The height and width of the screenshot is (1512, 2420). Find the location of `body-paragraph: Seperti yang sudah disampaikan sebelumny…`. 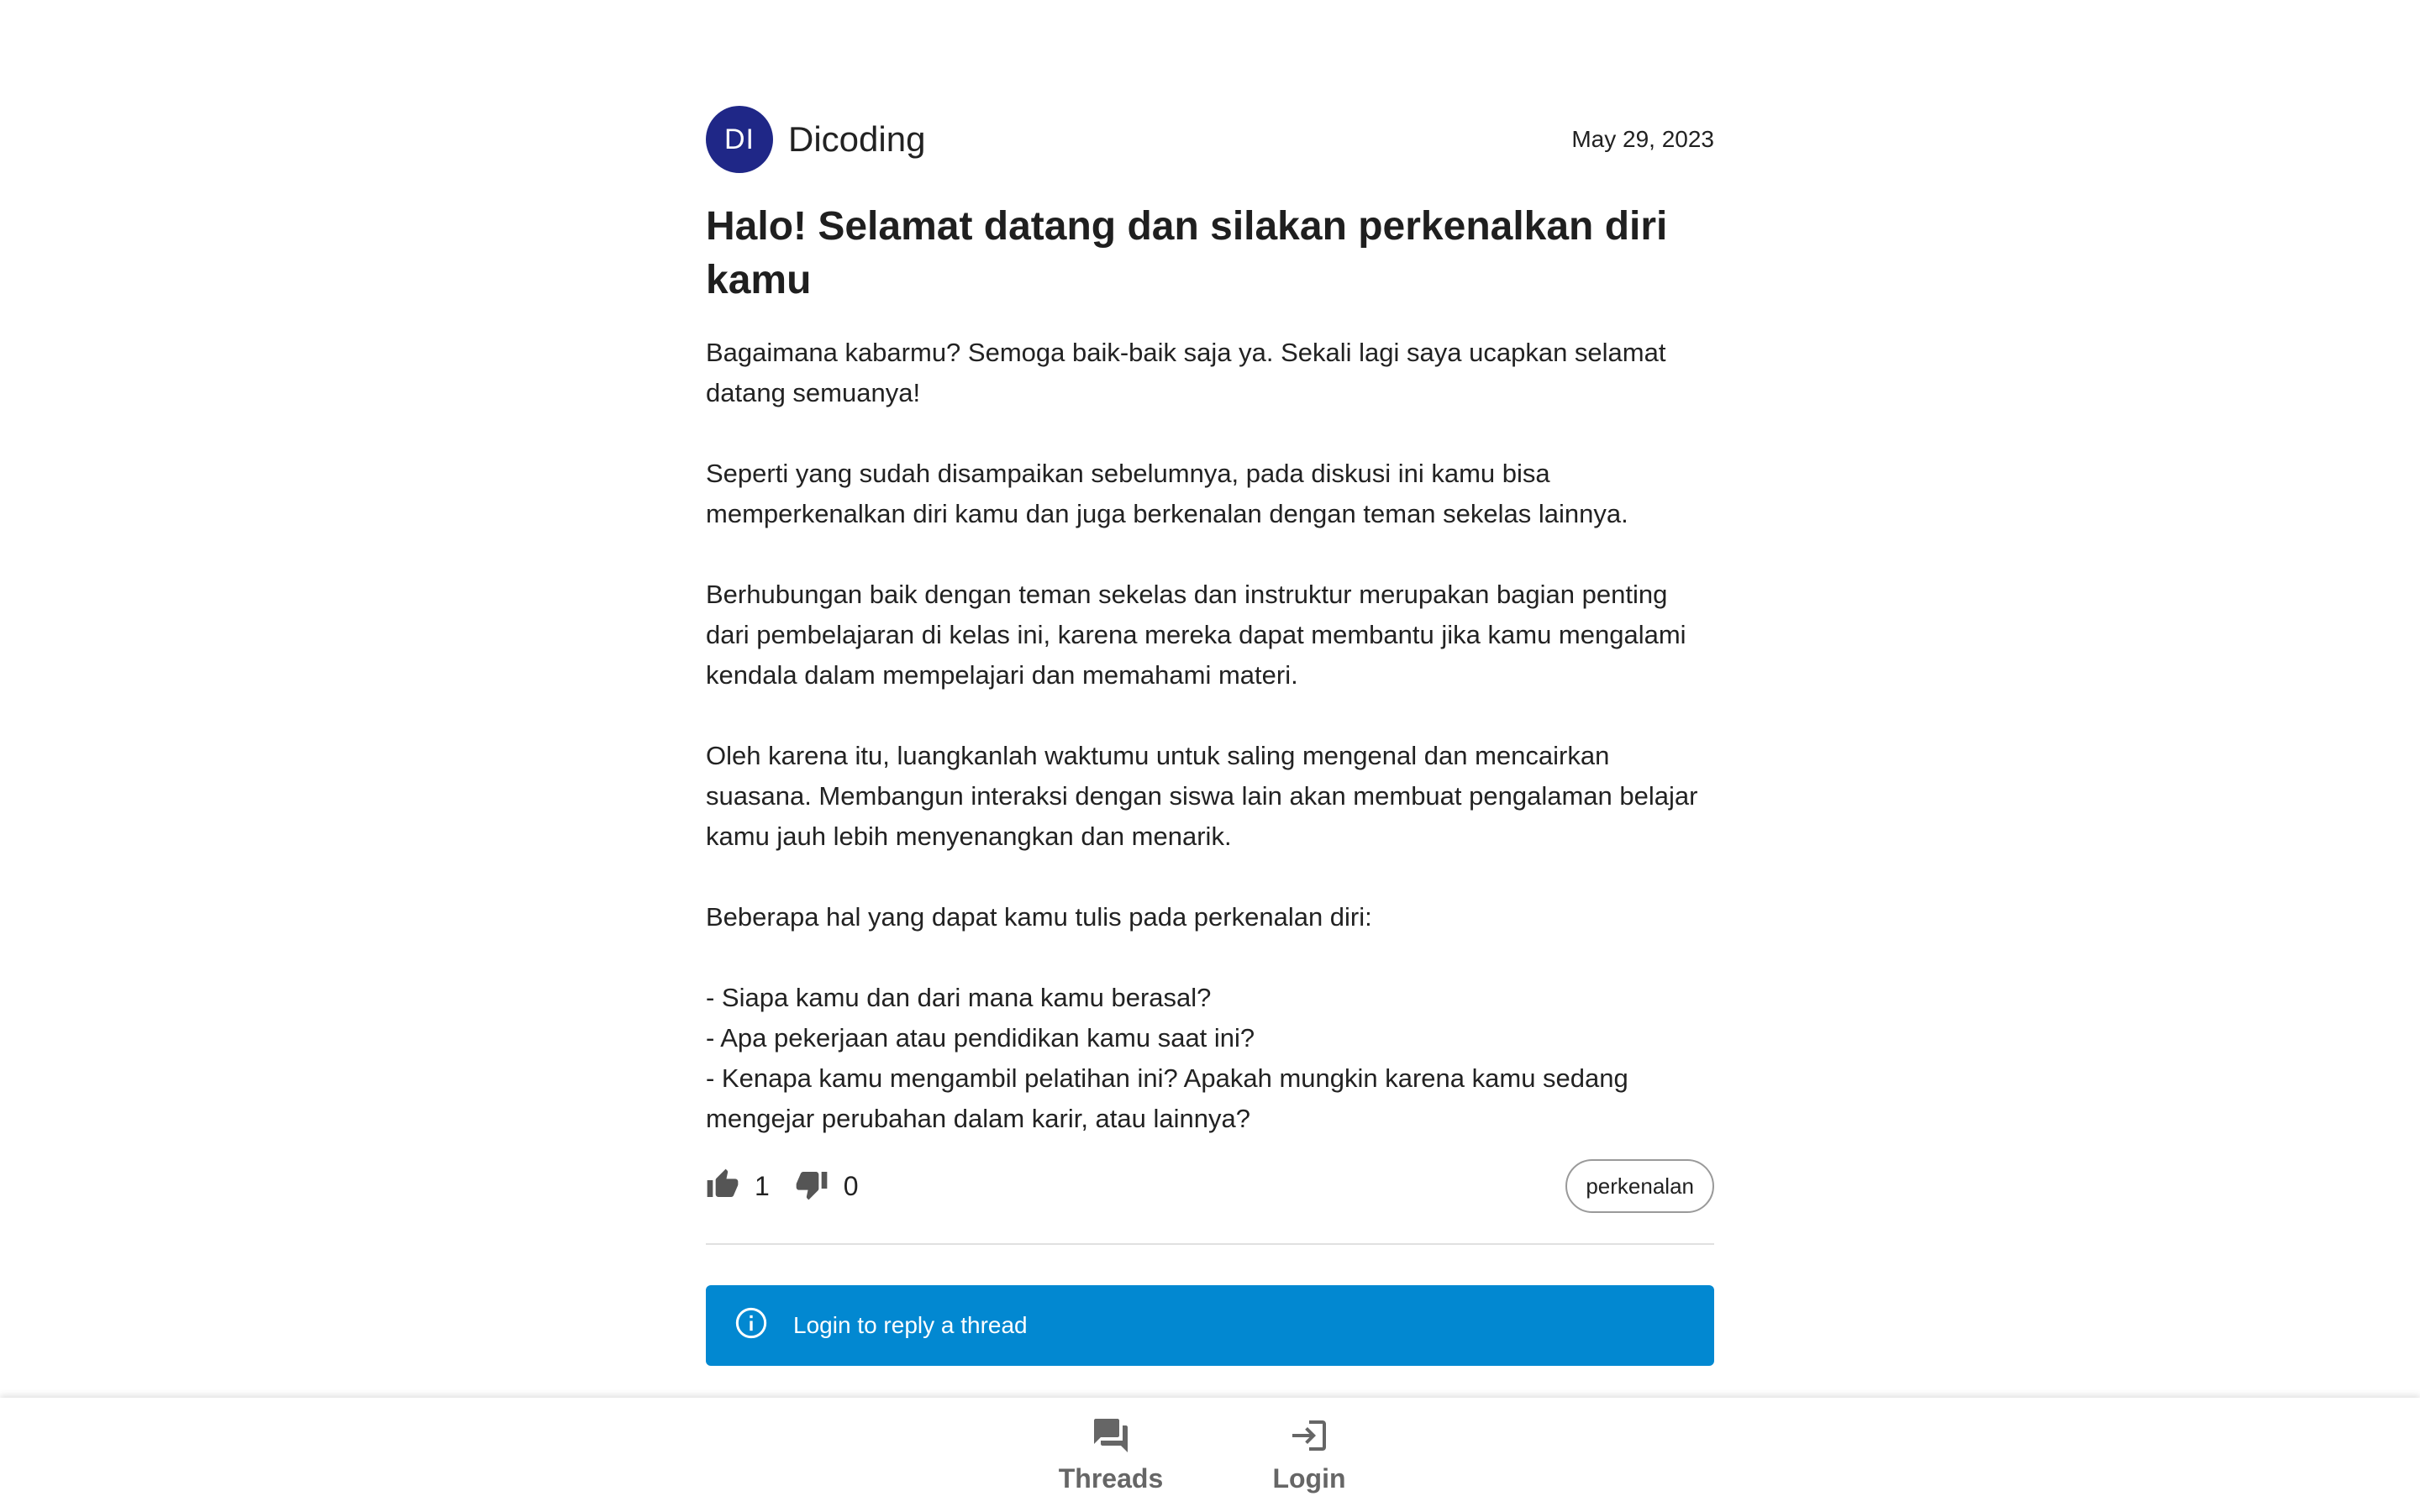

body-paragraph: Seperti yang sudah disampaikan sebelumny… is located at coordinates (1167, 493).